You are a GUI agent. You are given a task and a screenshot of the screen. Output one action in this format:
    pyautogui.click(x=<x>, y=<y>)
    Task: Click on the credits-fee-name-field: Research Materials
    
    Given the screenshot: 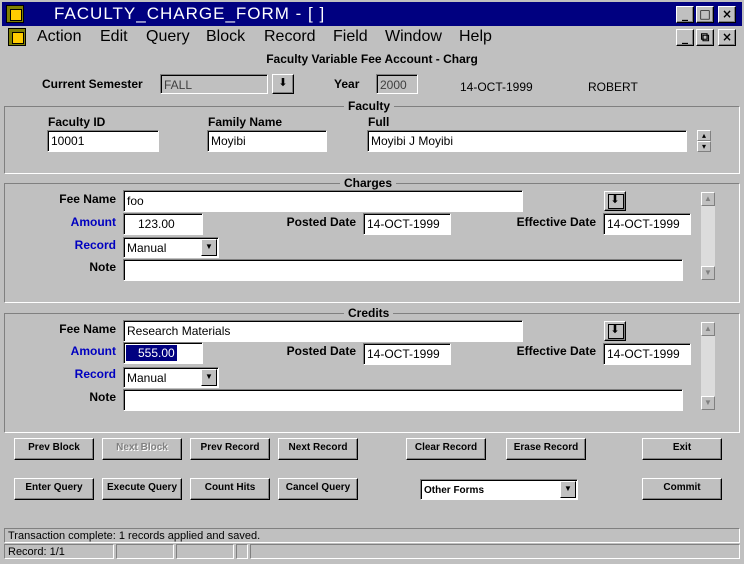 What is the action you would take?
    pyautogui.click(x=323, y=331)
    